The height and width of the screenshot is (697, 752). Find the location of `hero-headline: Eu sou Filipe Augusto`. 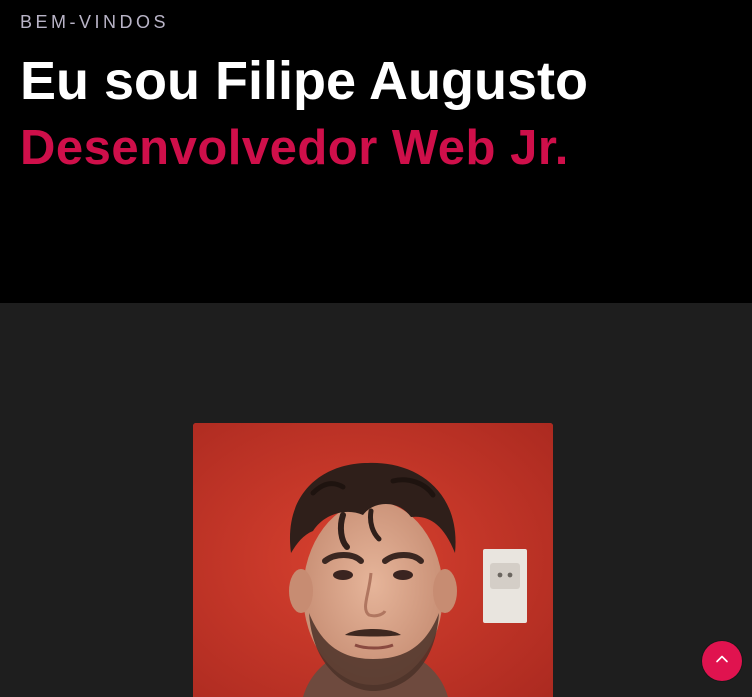

hero-headline: Eu sou Filipe Augusto is located at coordinates (304, 81).